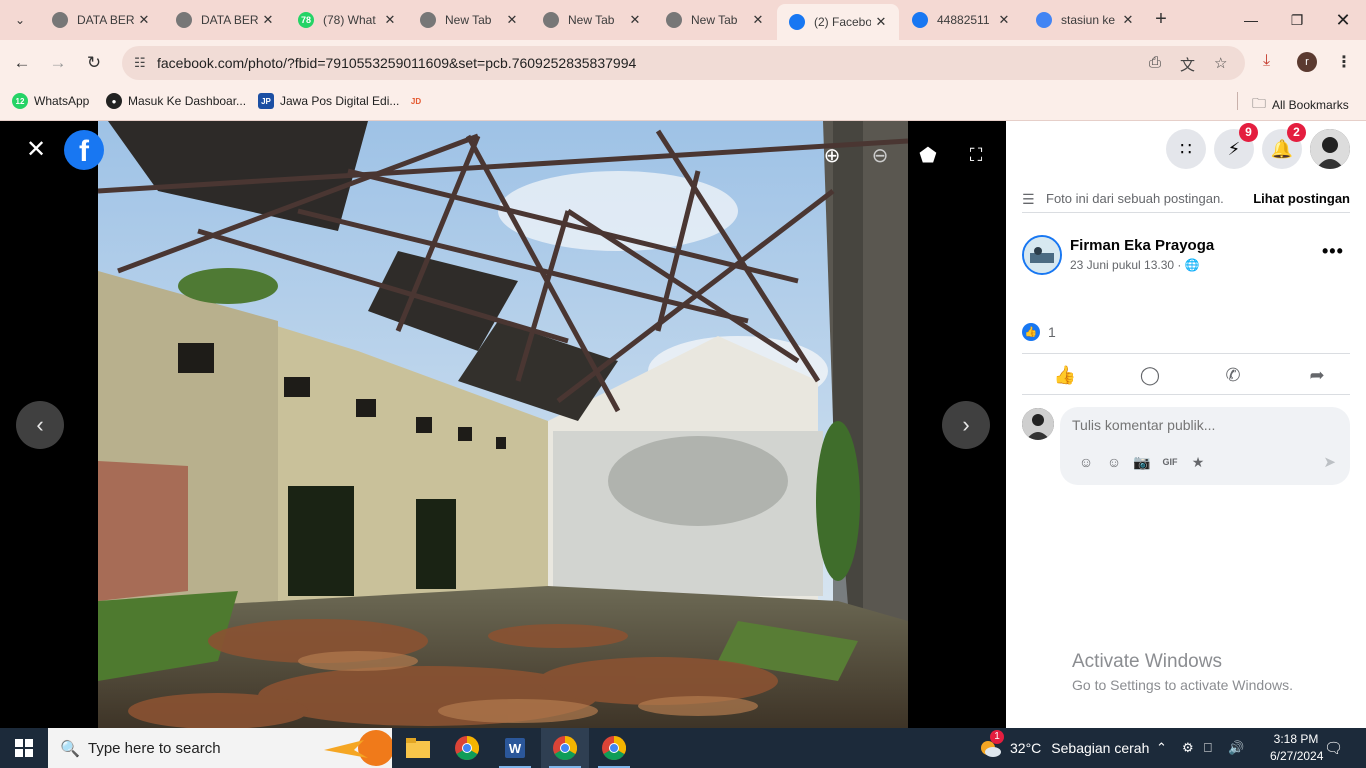 Image resolution: width=1366 pixels, height=768 pixels. Describe the element at coordinates (1186, 374) in the screenshot. I see `post-actions: 👍 ◯ ✆ ➦` at that location.